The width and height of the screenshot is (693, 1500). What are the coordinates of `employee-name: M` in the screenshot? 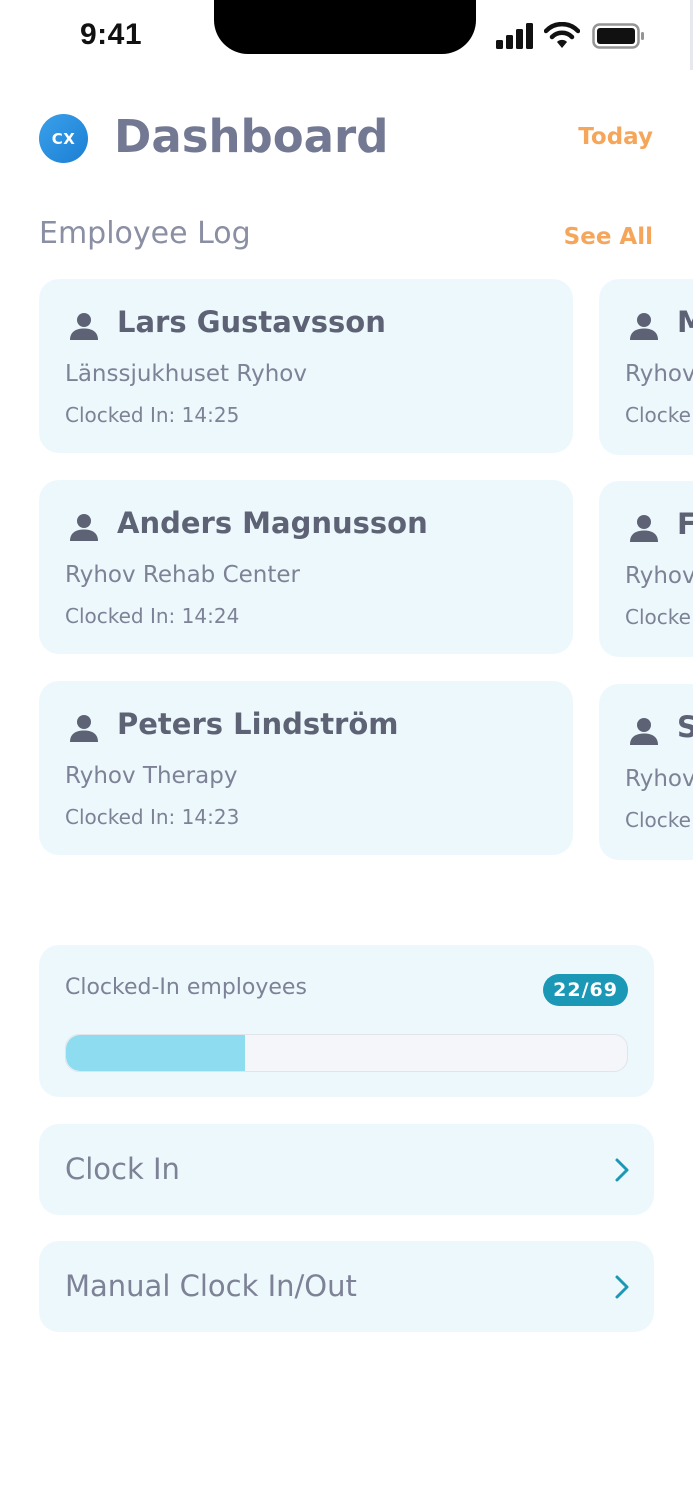 It's located at (685, 322).